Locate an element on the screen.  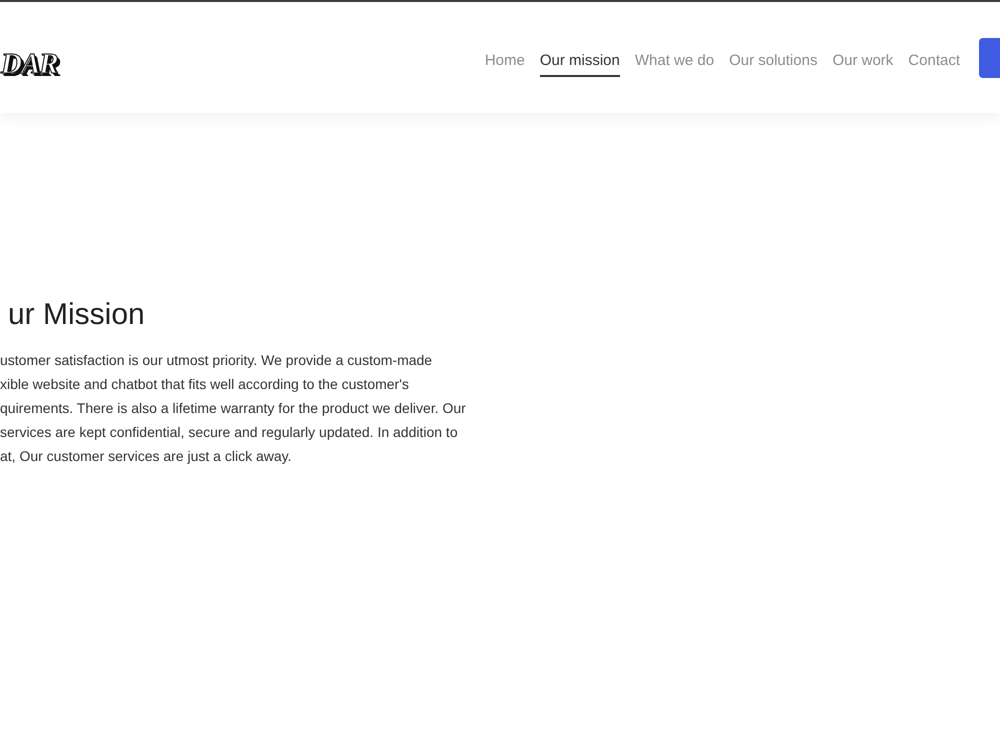
cta-button is located at coordinates (989, 58).